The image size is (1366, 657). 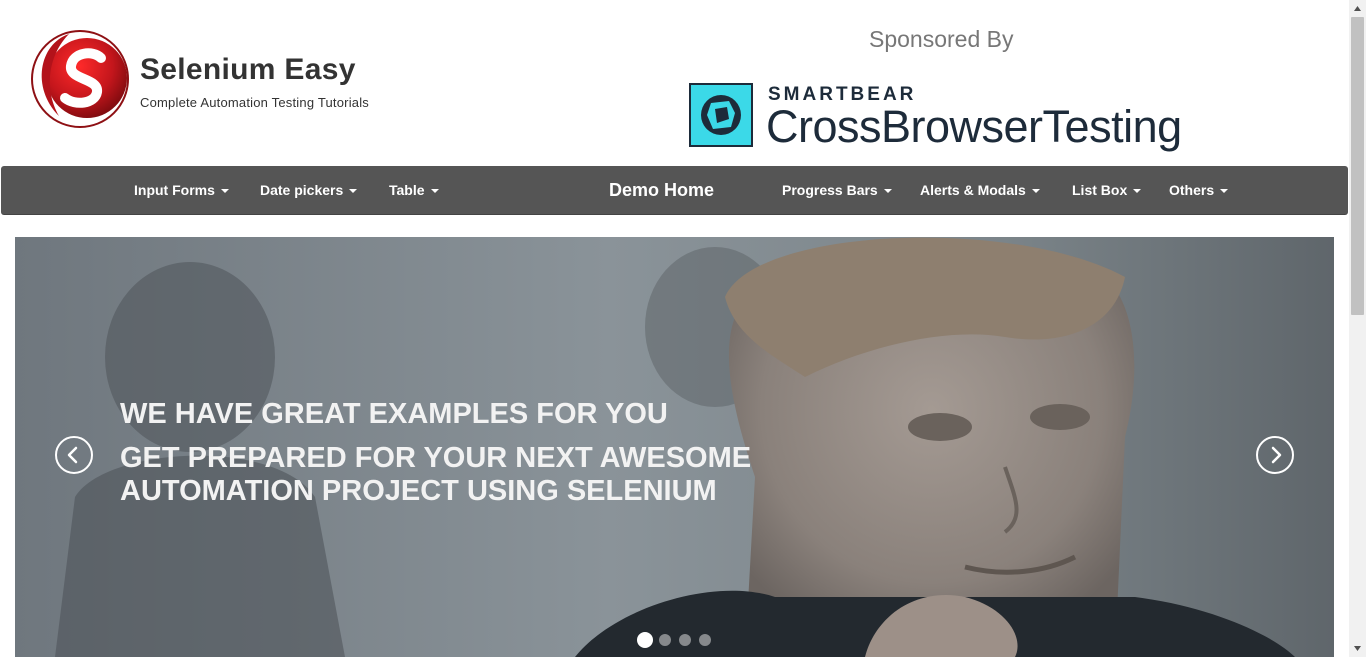 I want to click on nav-demo-home: Demo Home, so click(x=661, y=190).